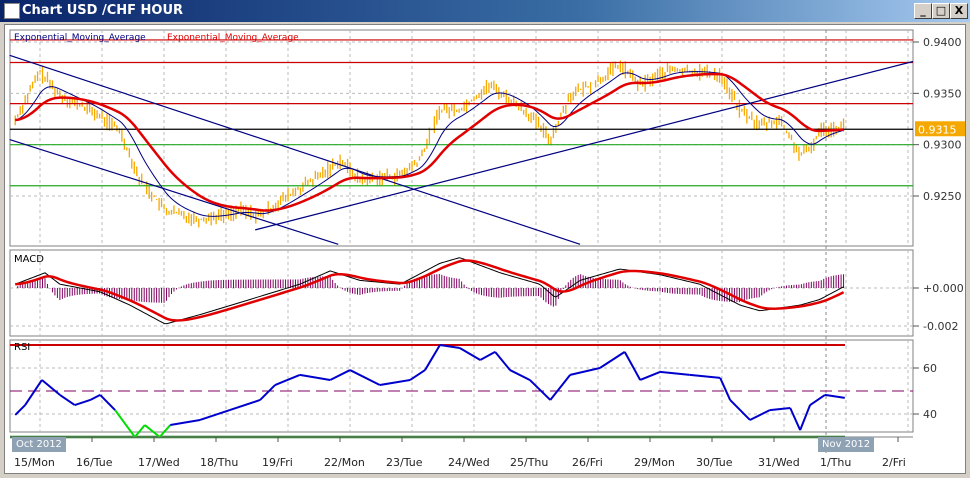 This screenshot has width=970, height=478. What do you see at coordinates (94, 462) in the screenshot?
I see `x-tick-label-1: 16/Tue` at bounding box center [94, 462].